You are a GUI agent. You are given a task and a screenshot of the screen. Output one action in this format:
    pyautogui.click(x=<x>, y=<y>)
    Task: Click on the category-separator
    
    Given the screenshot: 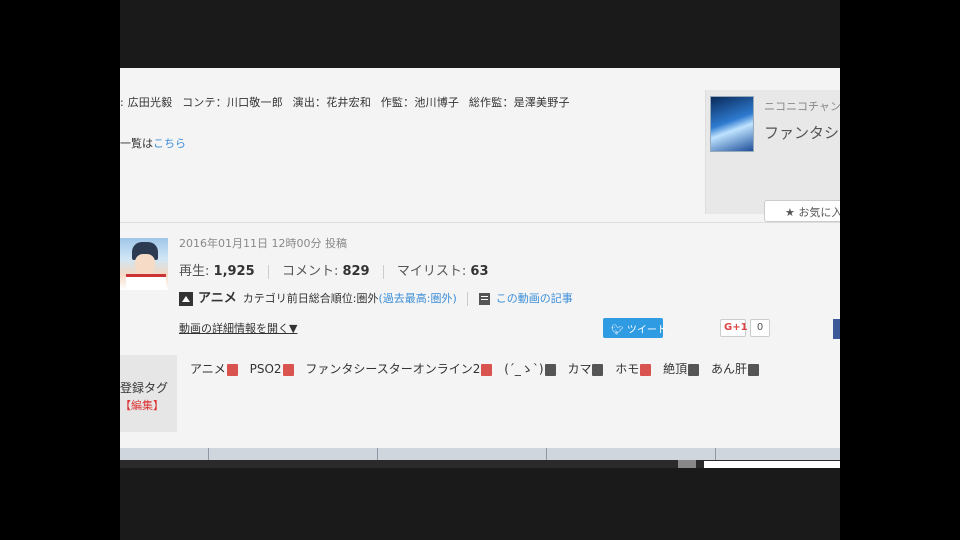 What is the action you would take?
    pyautogui.click(x=468, y=299)
    